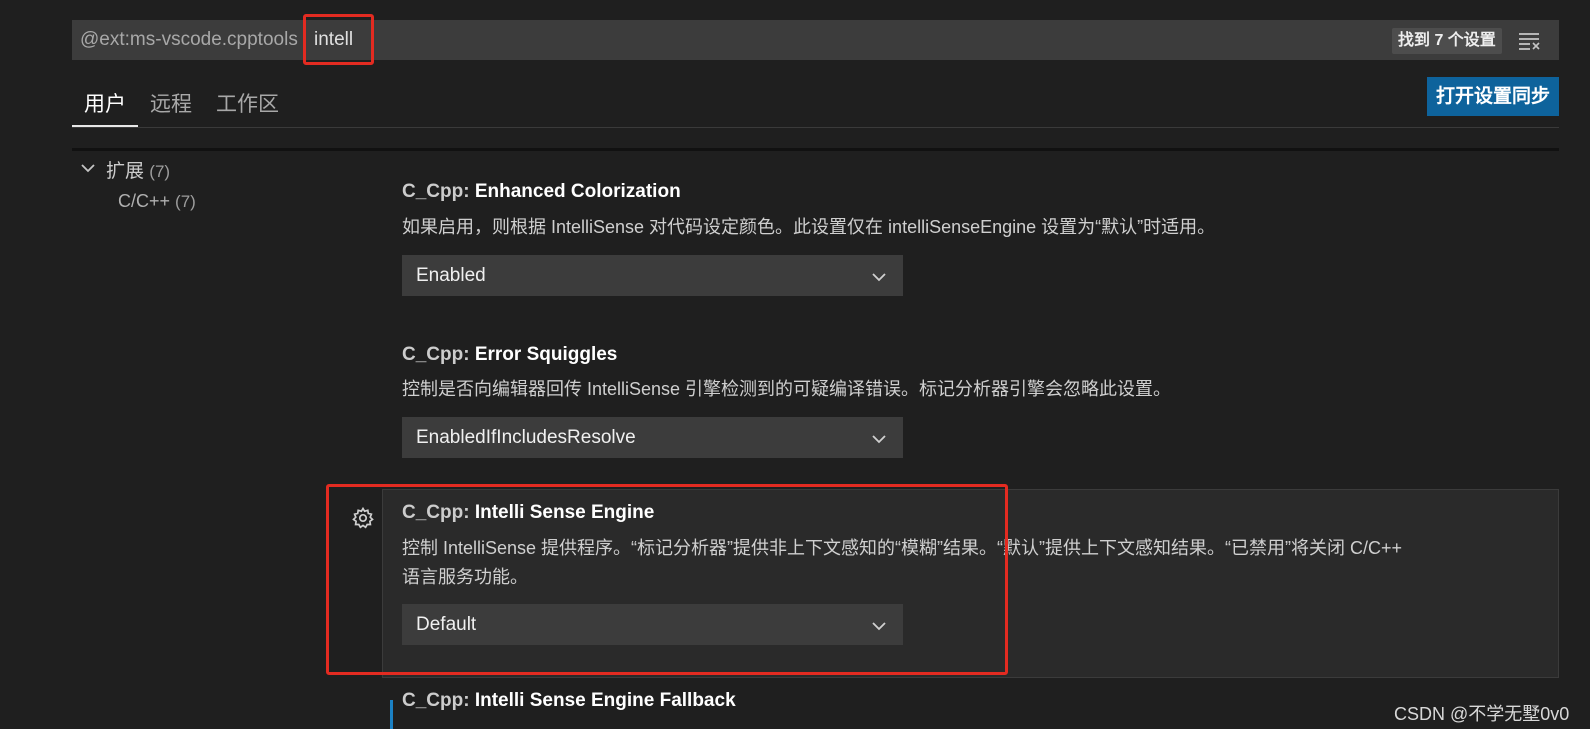 Image resolution: width=1590 pixels, height=729 pixels. What do you see at coordinates (815, 127) in the screenshot?
I see `tabs-divider` at bounding box center [815, 127].